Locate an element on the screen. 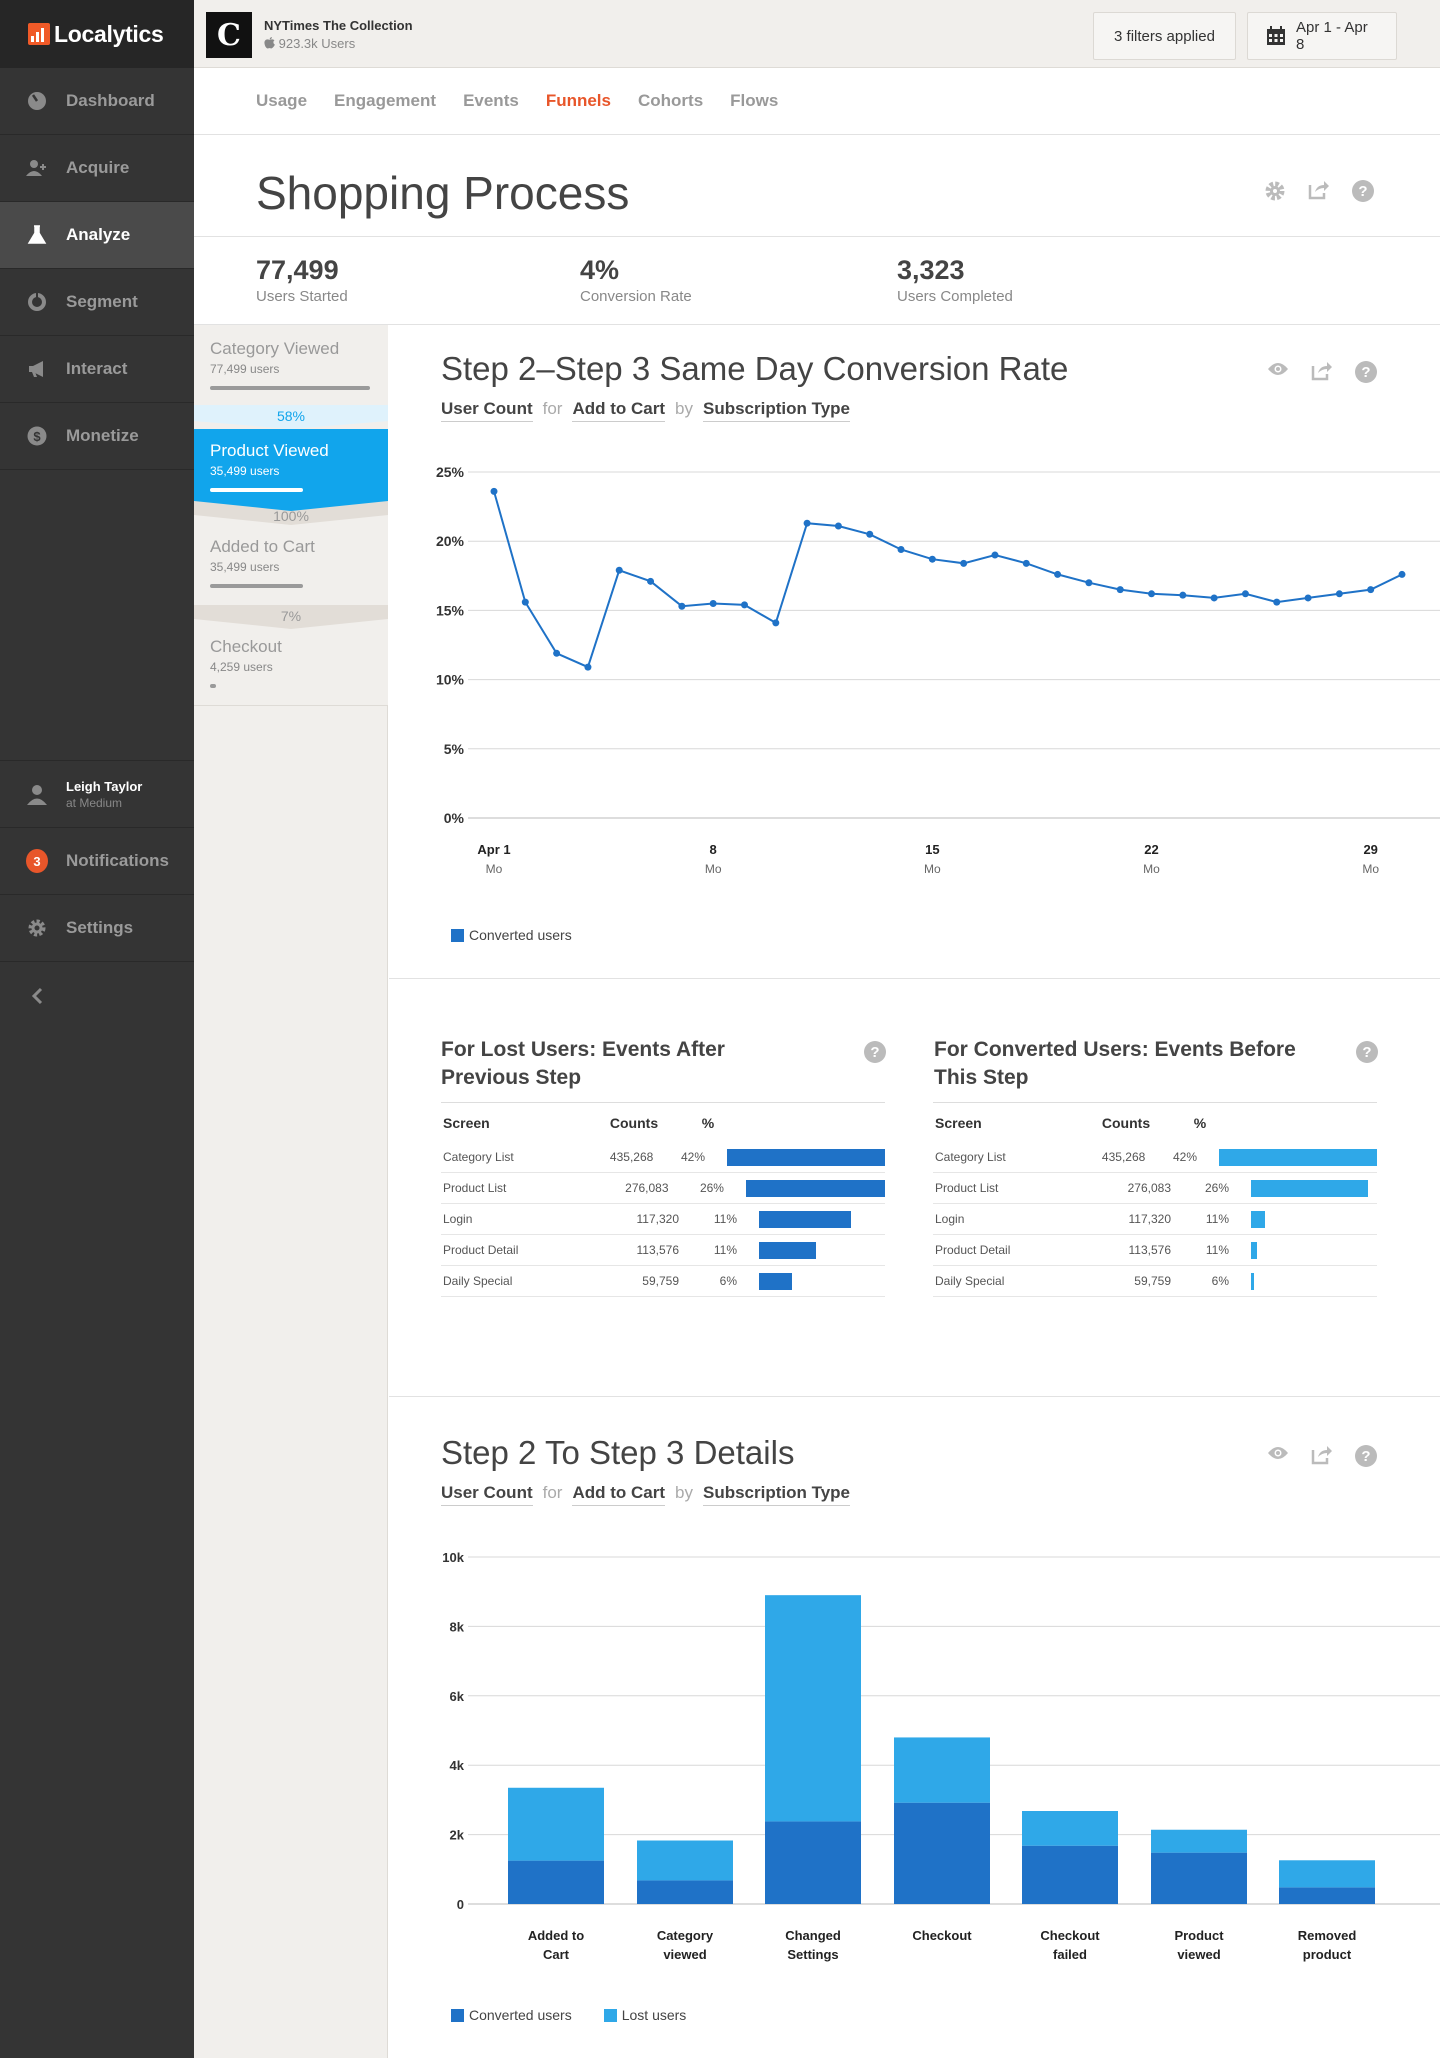 This screenshot has width=1440, height=2058. gear-icon is located at coordinates (1275, 191).